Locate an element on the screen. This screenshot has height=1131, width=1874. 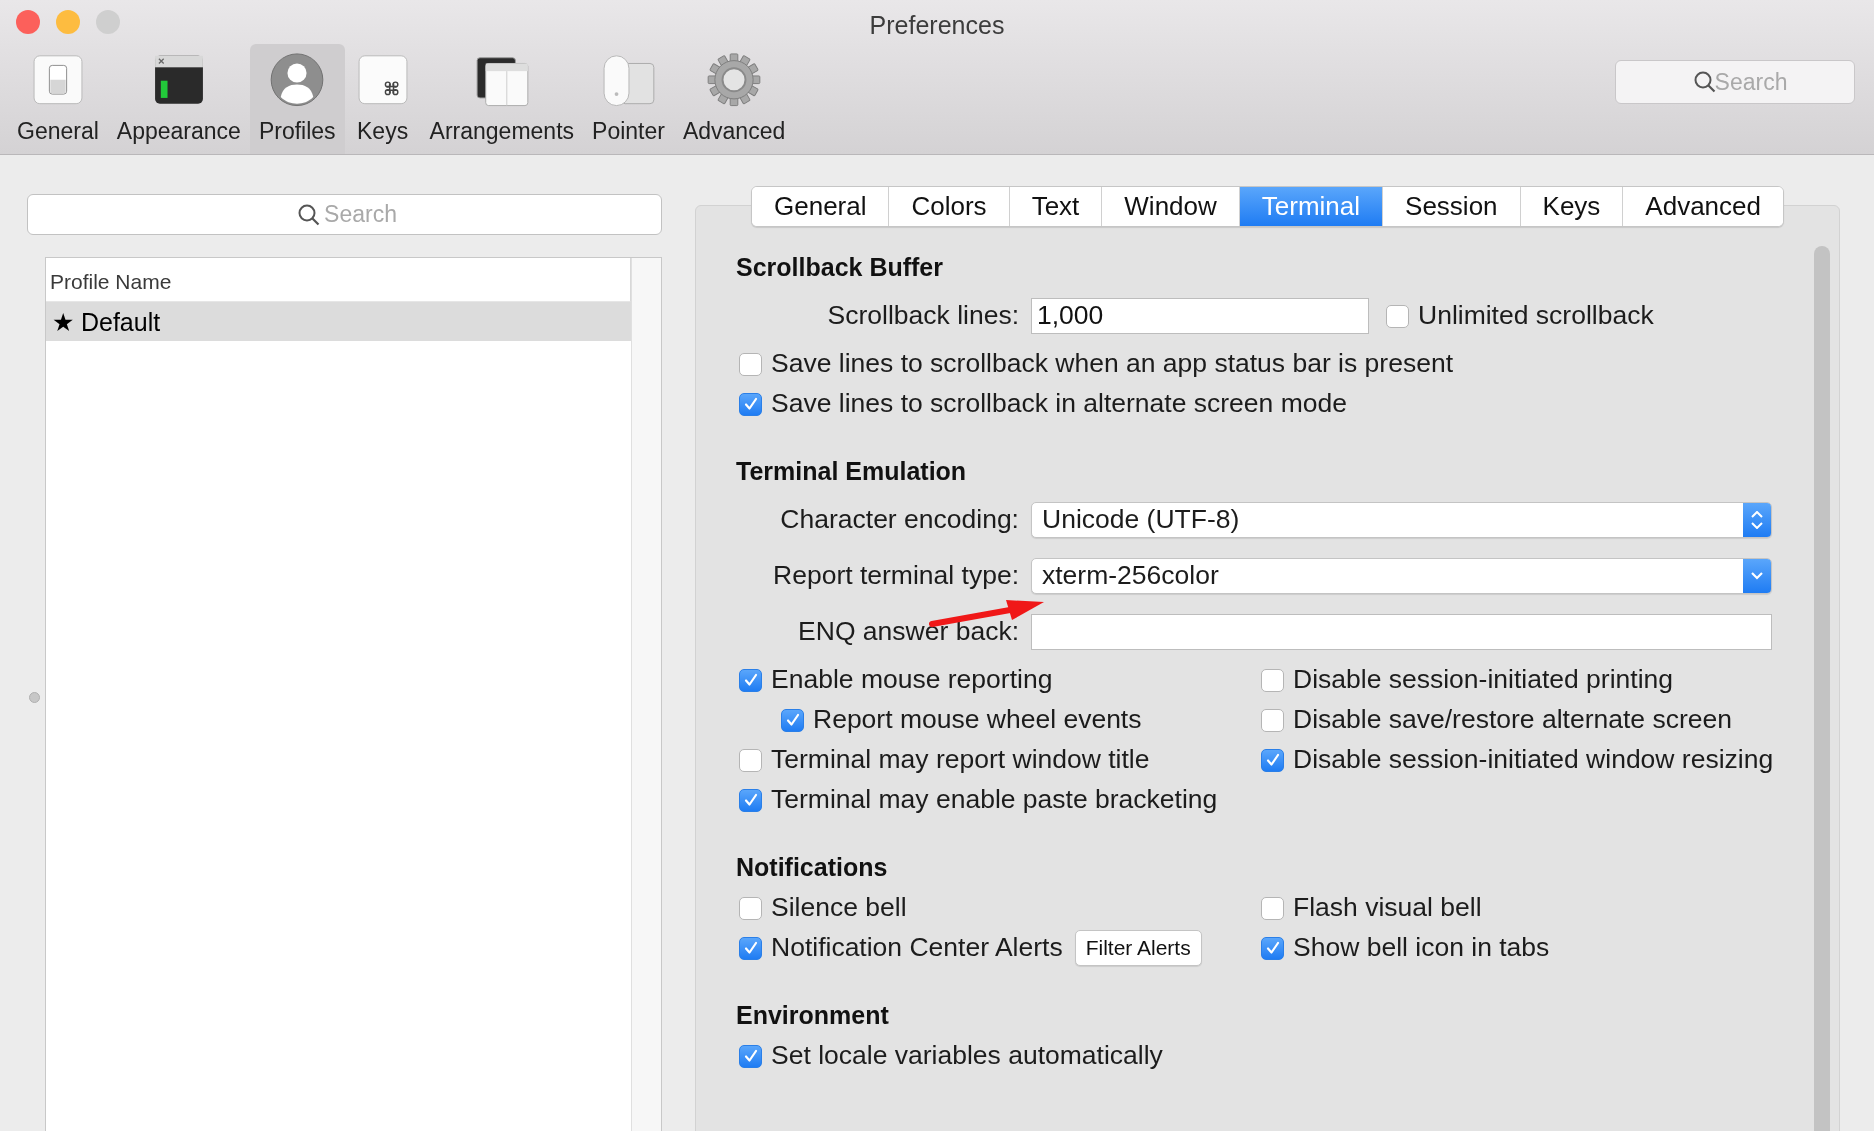
checkbox-label: Set locale variables automatically is located at coordinates (967, 1056).